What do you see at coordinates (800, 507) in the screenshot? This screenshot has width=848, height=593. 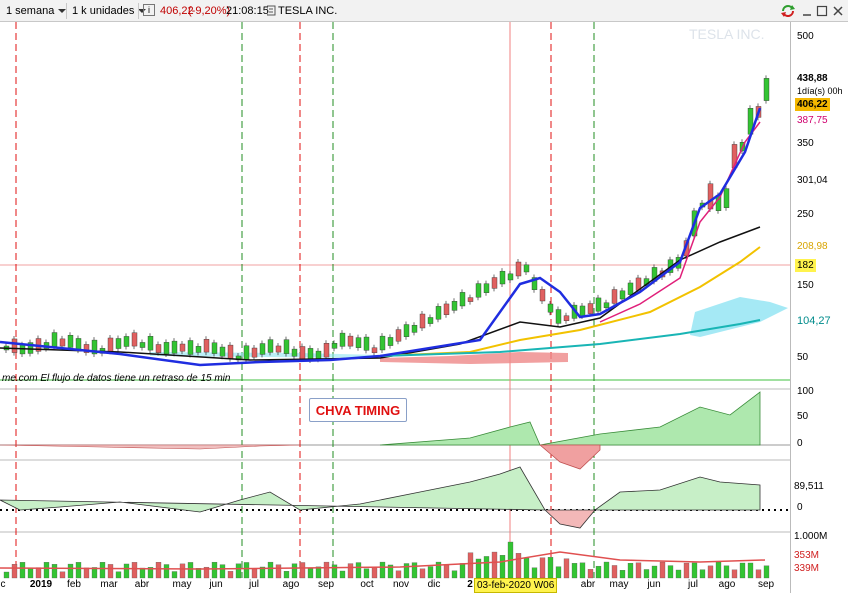 I see `osc2-tick: 0` at bounding box center [800, 507].